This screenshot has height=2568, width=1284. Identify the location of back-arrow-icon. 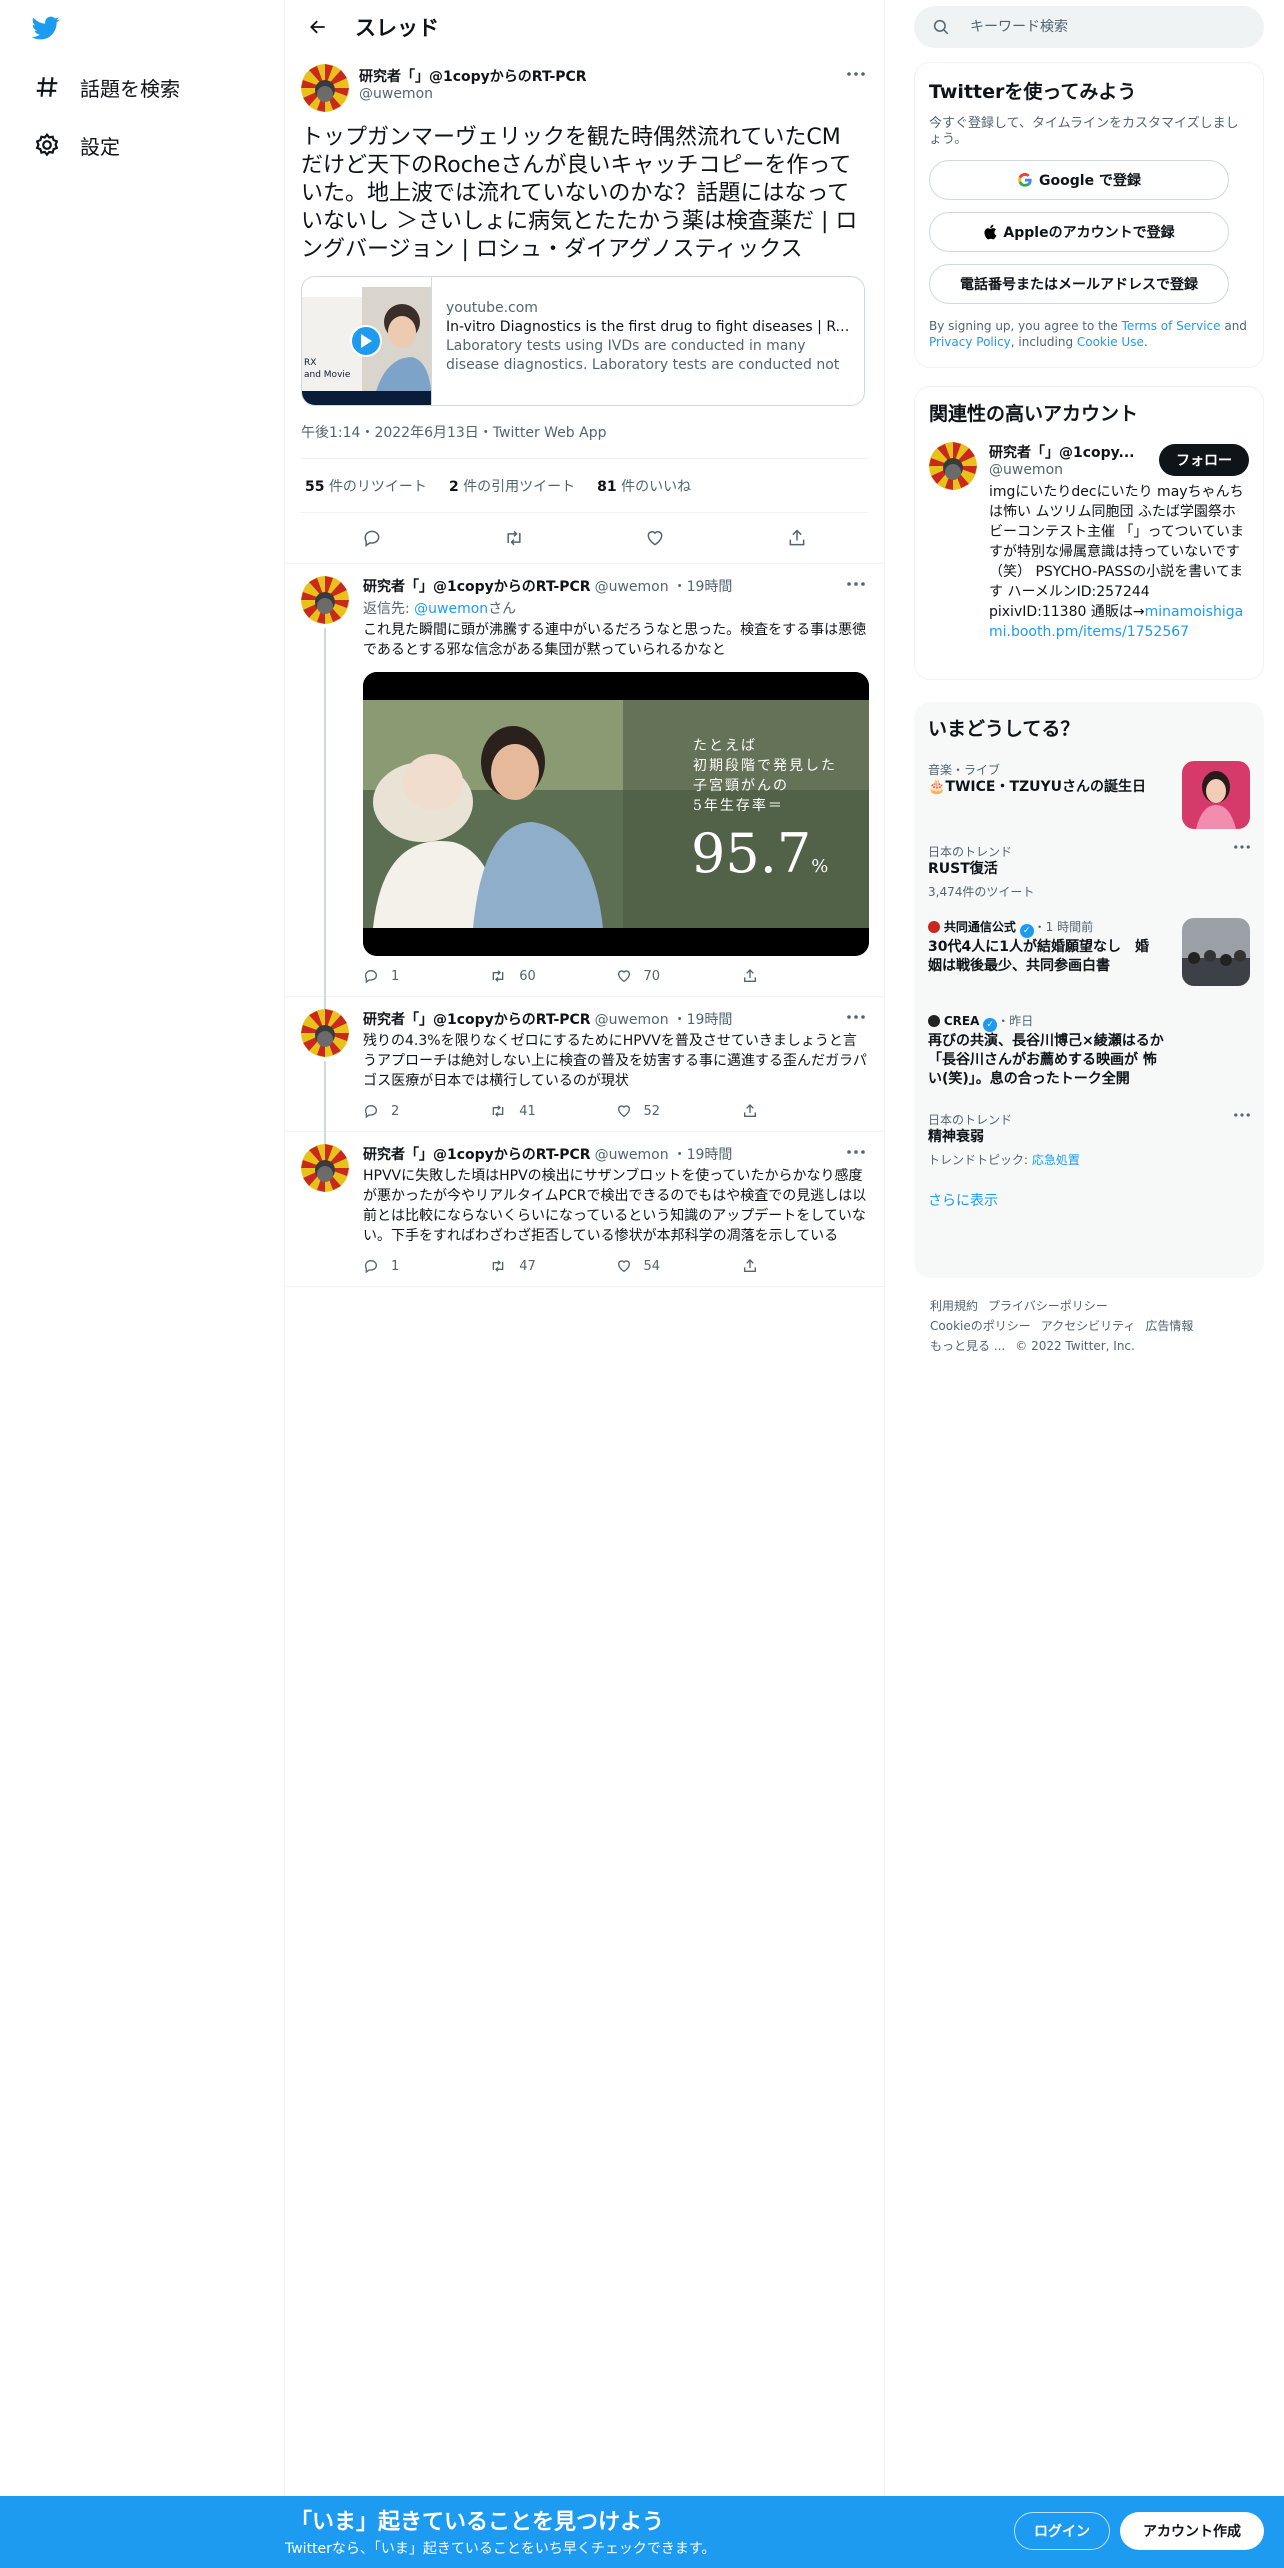
(318, 27).